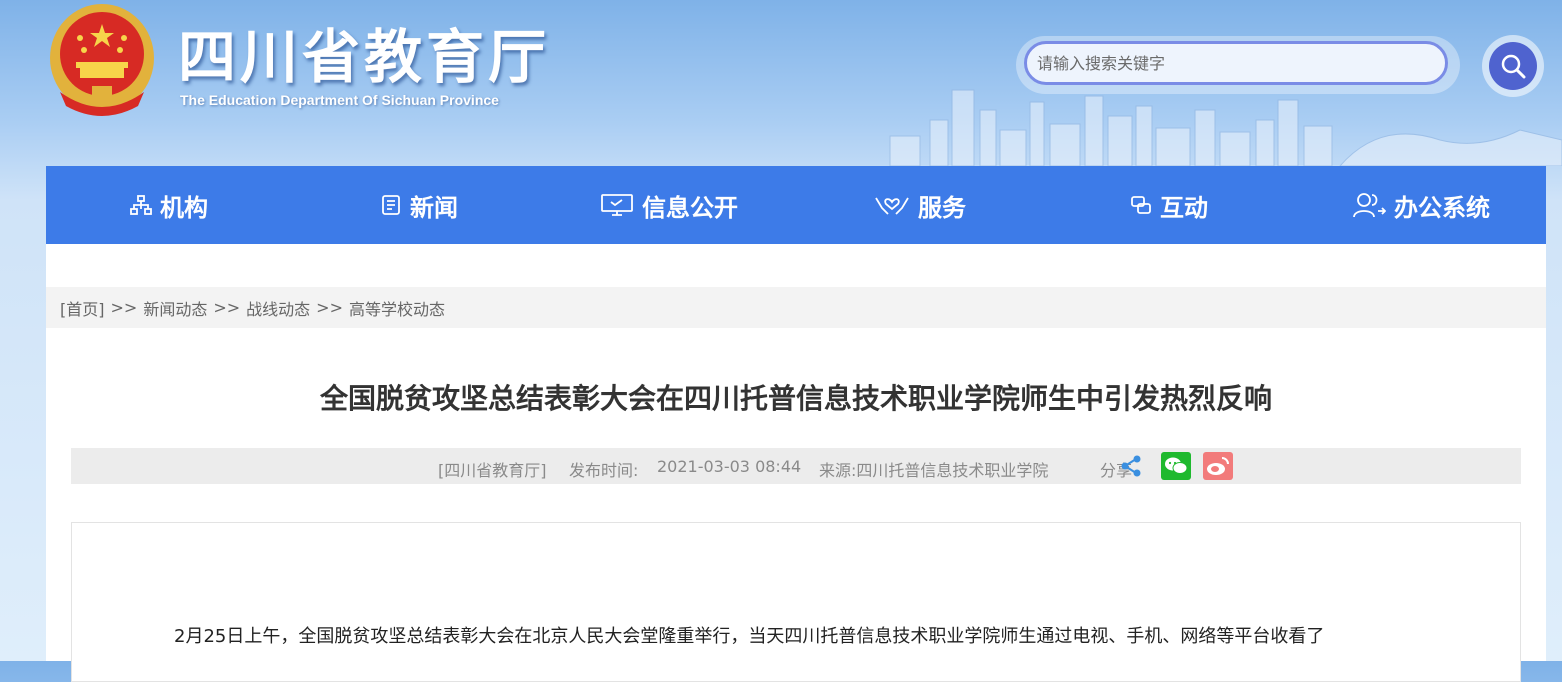 This screenshot has width=1562, height=682. I want to click on article-title: 全国脱贫攻坚总结表彰大会在四川托普信息技术职业学院师生中引发热烈反响, so click(795, 398).